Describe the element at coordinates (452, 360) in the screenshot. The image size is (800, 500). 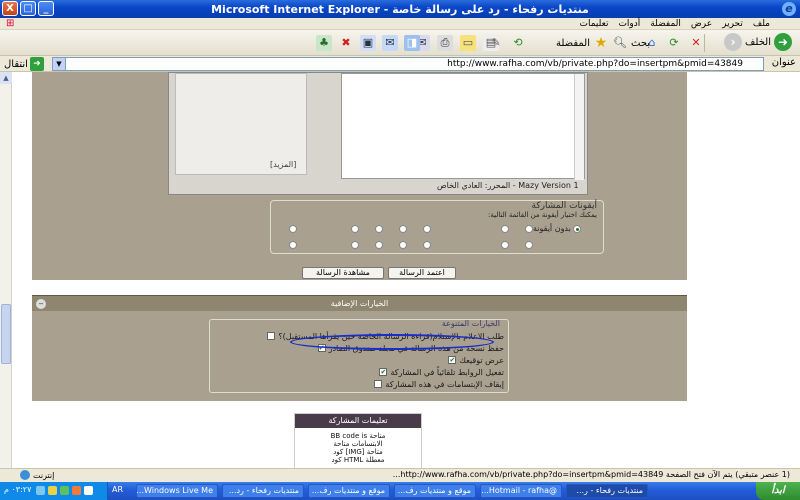
I see `show-signature-checkbox: ✔` at that location.